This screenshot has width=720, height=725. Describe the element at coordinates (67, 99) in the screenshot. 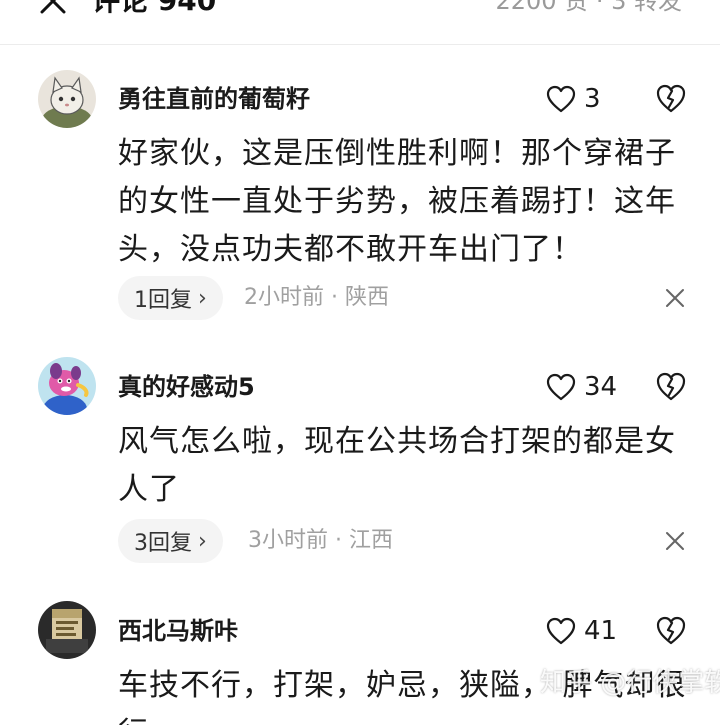

I see `cat-avatar` at that location.